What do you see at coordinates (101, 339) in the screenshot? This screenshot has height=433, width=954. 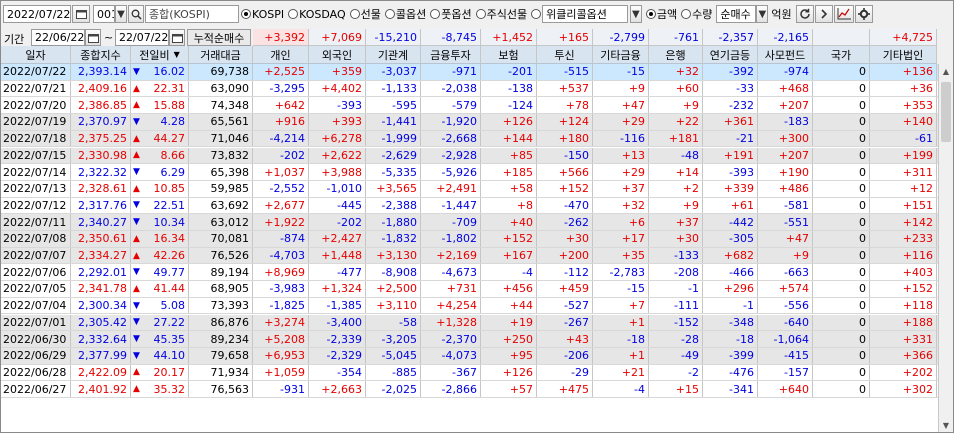 I see `table-cell: 2,332.64` at bounding box center [101, 339].